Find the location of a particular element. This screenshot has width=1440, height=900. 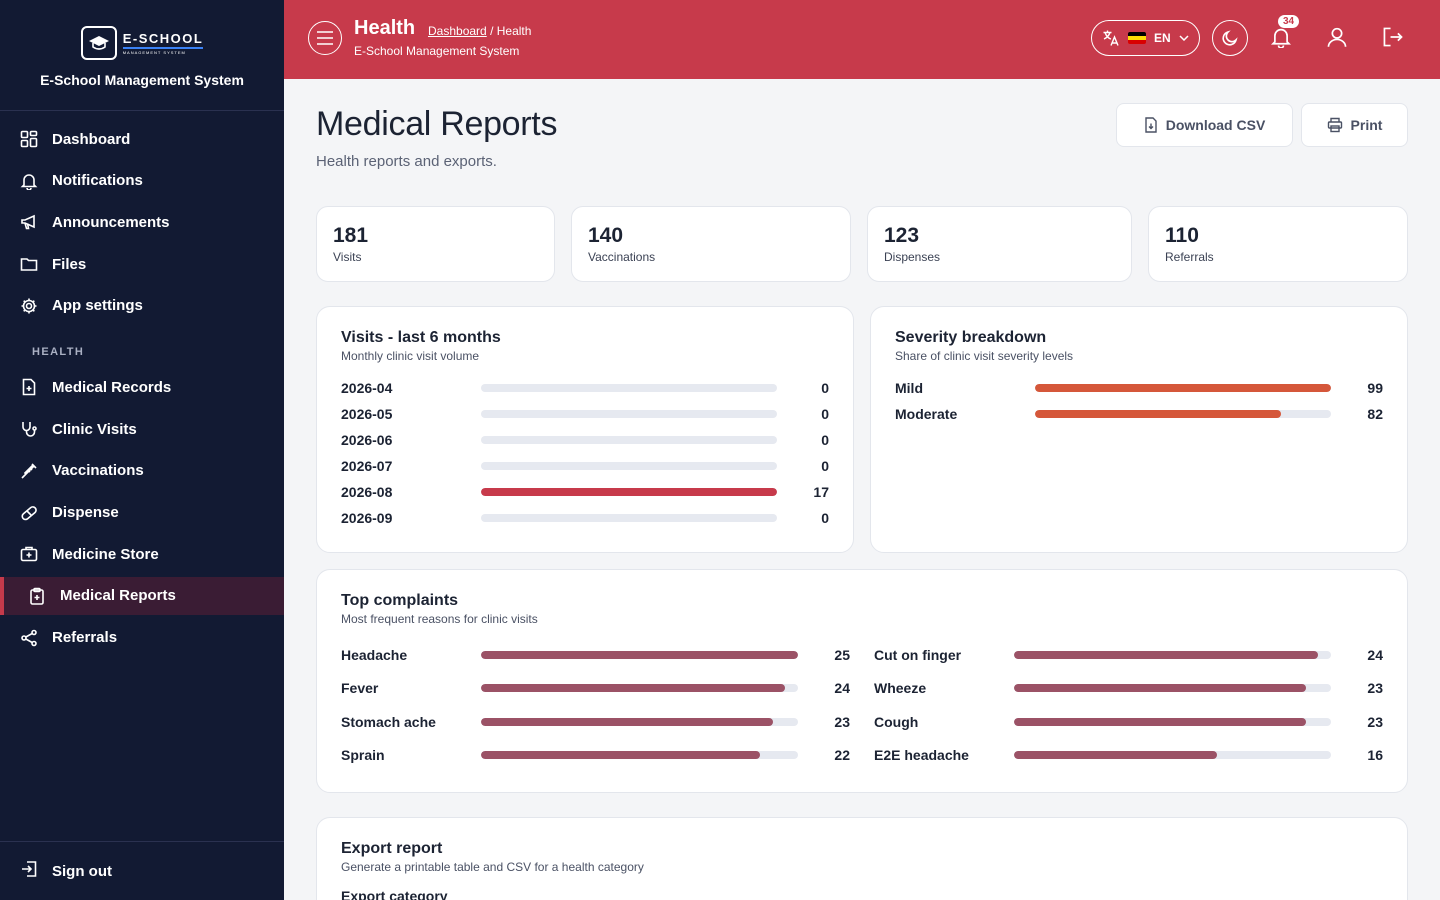

sidebar-item-dispense: Dispense is located at coordinates (142, 513).